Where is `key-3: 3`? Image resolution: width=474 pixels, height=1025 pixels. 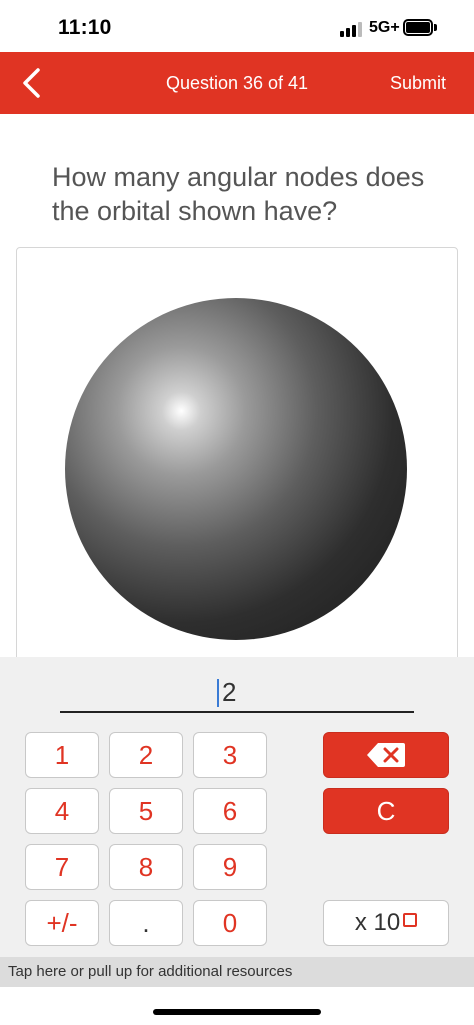
key-3: 3 is located at coordinates (230, 755).